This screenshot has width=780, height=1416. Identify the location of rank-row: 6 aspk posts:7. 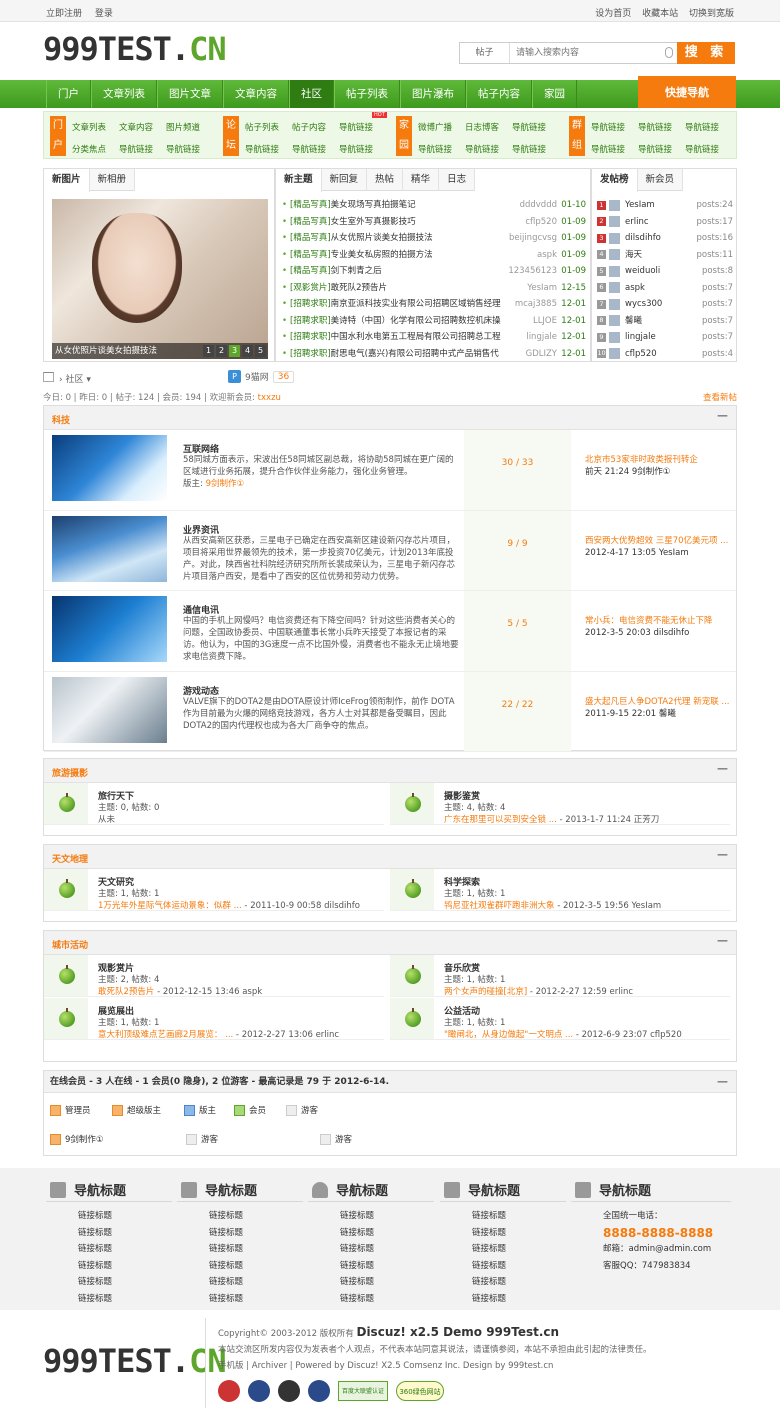
(665, 288).